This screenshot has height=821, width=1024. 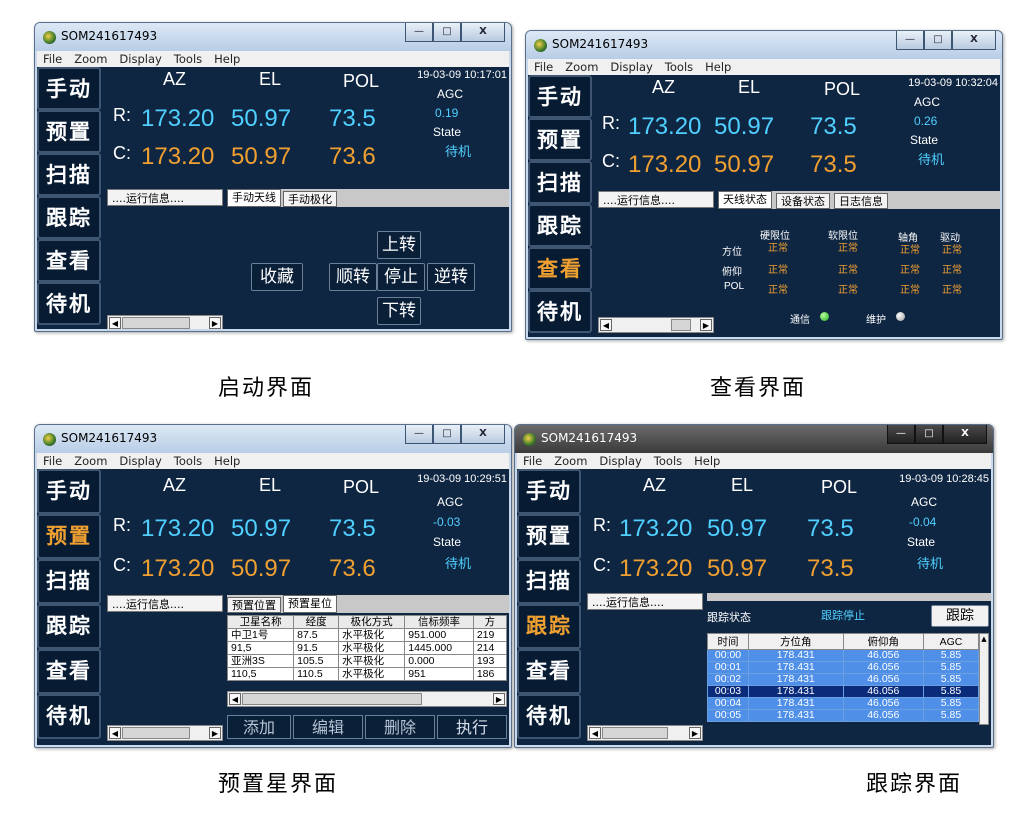 What do you see at coordinates (367, 635) in the screenshot?
I see `table-row: 中卫1号 87.5 水平极化 951.000 219` at bounding box center [367, 635].